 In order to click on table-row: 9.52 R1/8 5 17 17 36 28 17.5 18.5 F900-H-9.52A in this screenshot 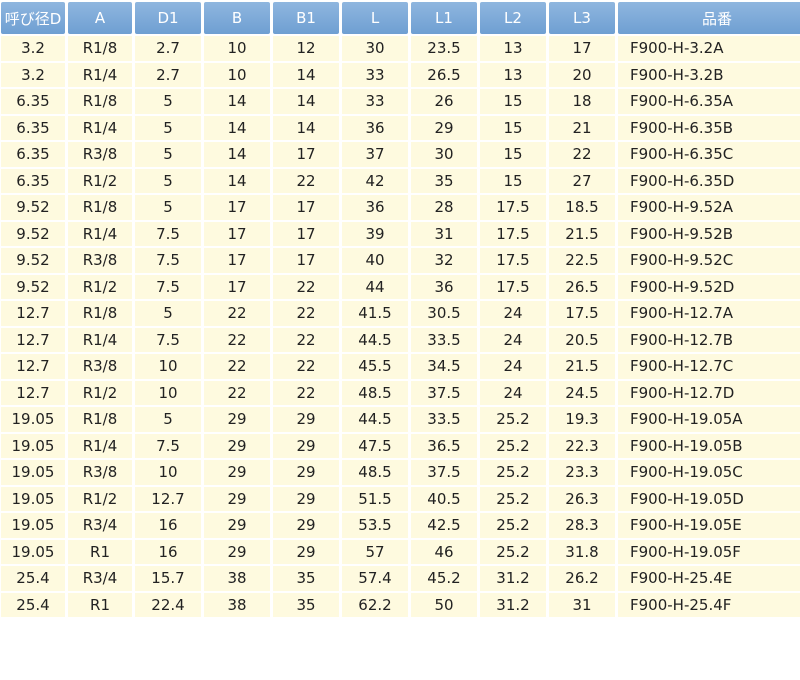, I will do `click(400, 207)`.